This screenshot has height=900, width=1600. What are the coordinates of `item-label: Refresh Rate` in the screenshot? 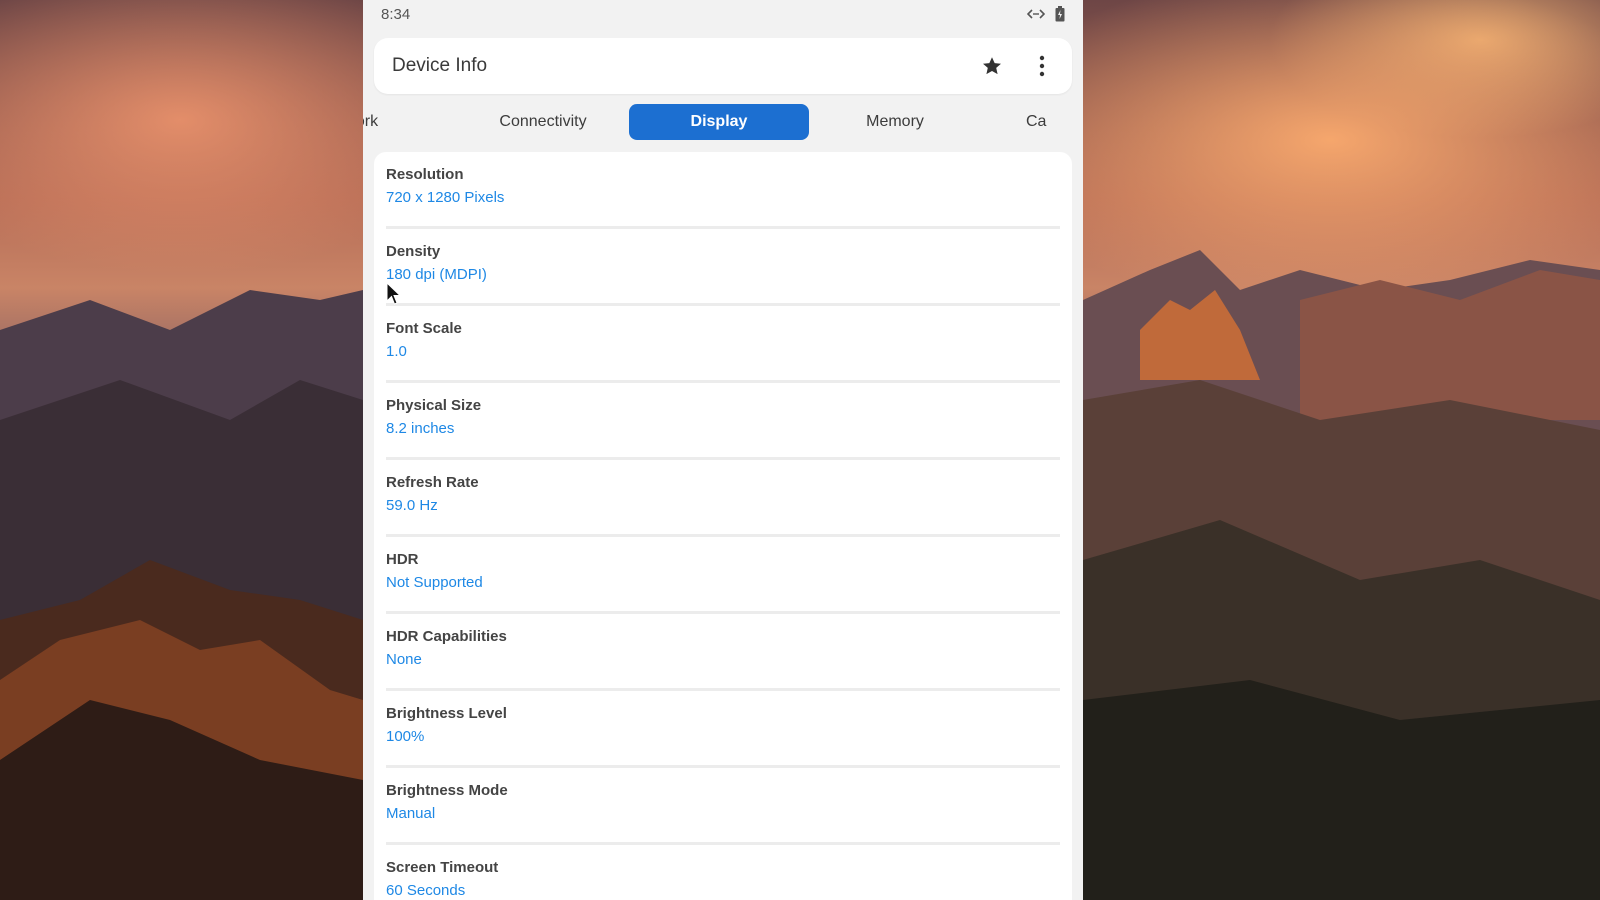 It's located at (432, 482).